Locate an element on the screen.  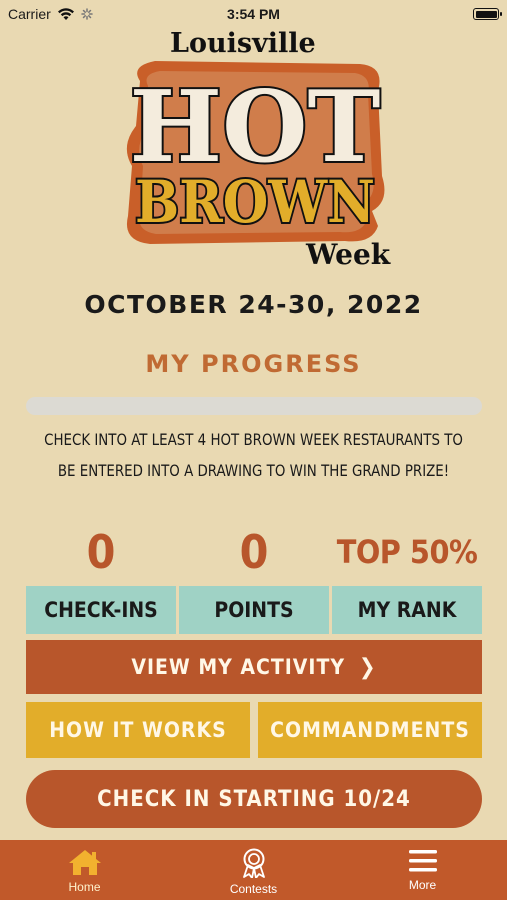
points-value: 0 is located at coordinates (254, 552).